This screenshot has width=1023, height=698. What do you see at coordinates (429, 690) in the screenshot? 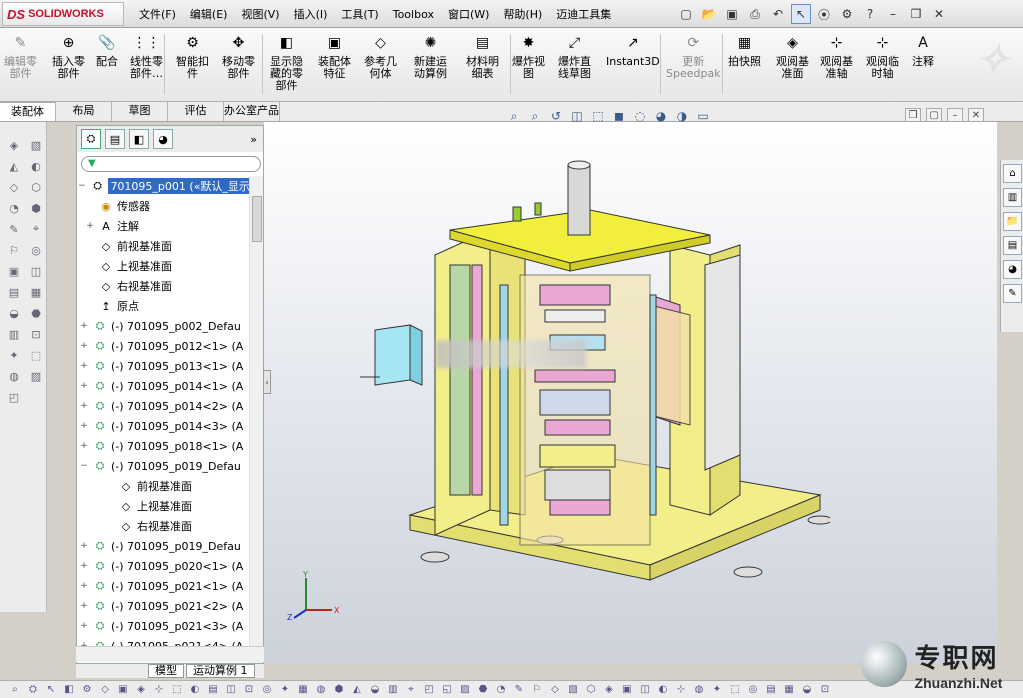
I see `bottom-tool-23-icon: ◰` at bounding box center [429, 690].